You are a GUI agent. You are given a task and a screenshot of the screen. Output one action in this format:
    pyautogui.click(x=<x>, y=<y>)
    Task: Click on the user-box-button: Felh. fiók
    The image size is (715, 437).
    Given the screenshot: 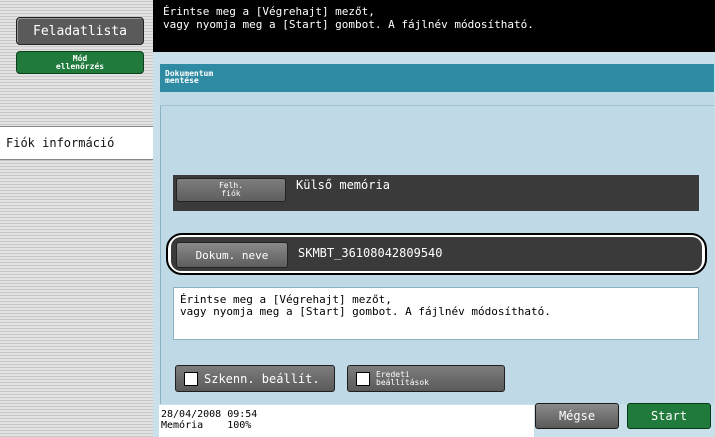 What is the action you would take?
    pyautogui.click(x=231, y=190)
    